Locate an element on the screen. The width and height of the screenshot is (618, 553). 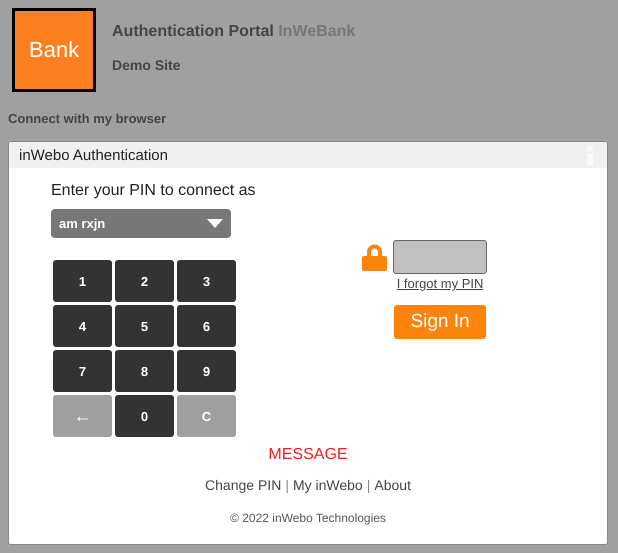
section-label: Connect with my browser is located at coordinates (88, 118).